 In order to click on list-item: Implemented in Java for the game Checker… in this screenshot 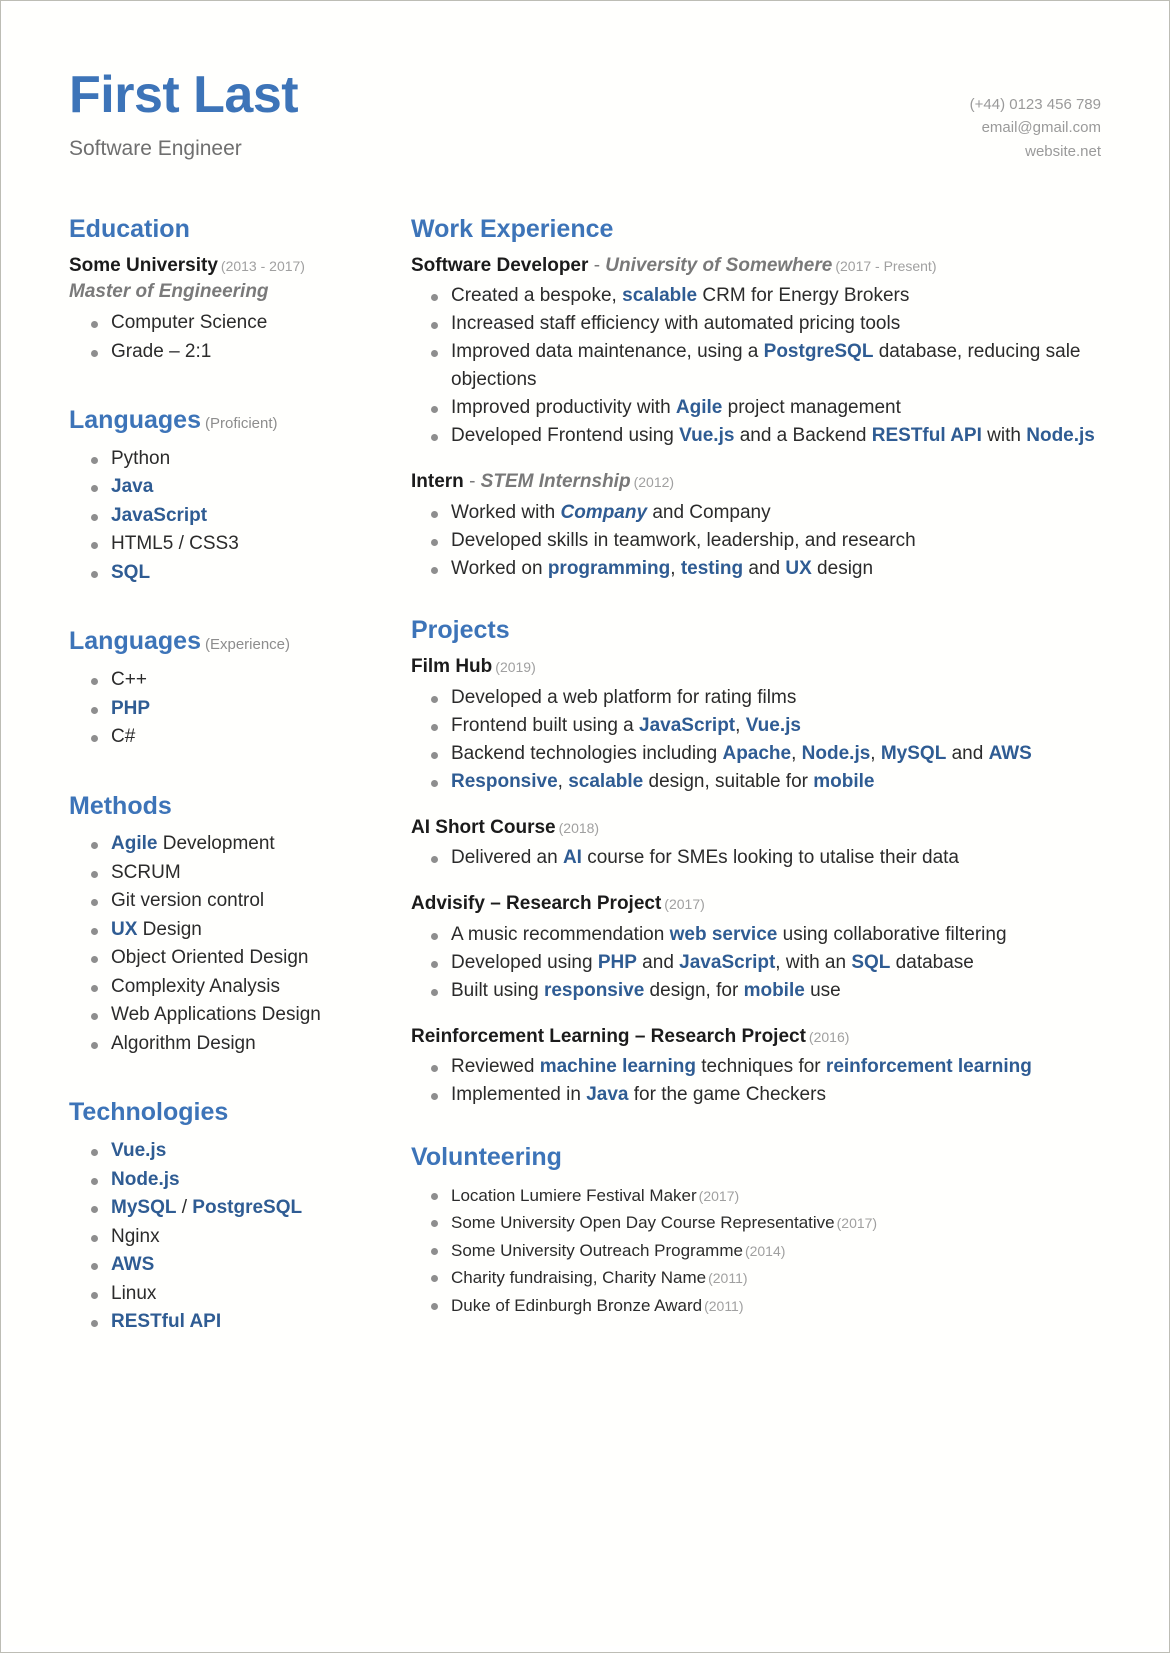, I will do `click(756, 1095)`.